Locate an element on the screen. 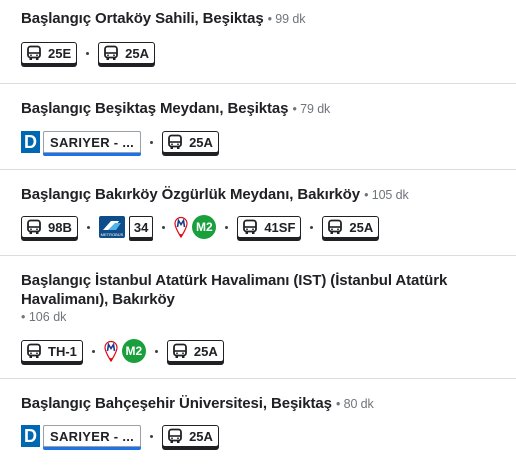 Image resolution: width=516 pixels, height=468 pixels. duration-text: 80 dk is located at coordinates (358, 404).